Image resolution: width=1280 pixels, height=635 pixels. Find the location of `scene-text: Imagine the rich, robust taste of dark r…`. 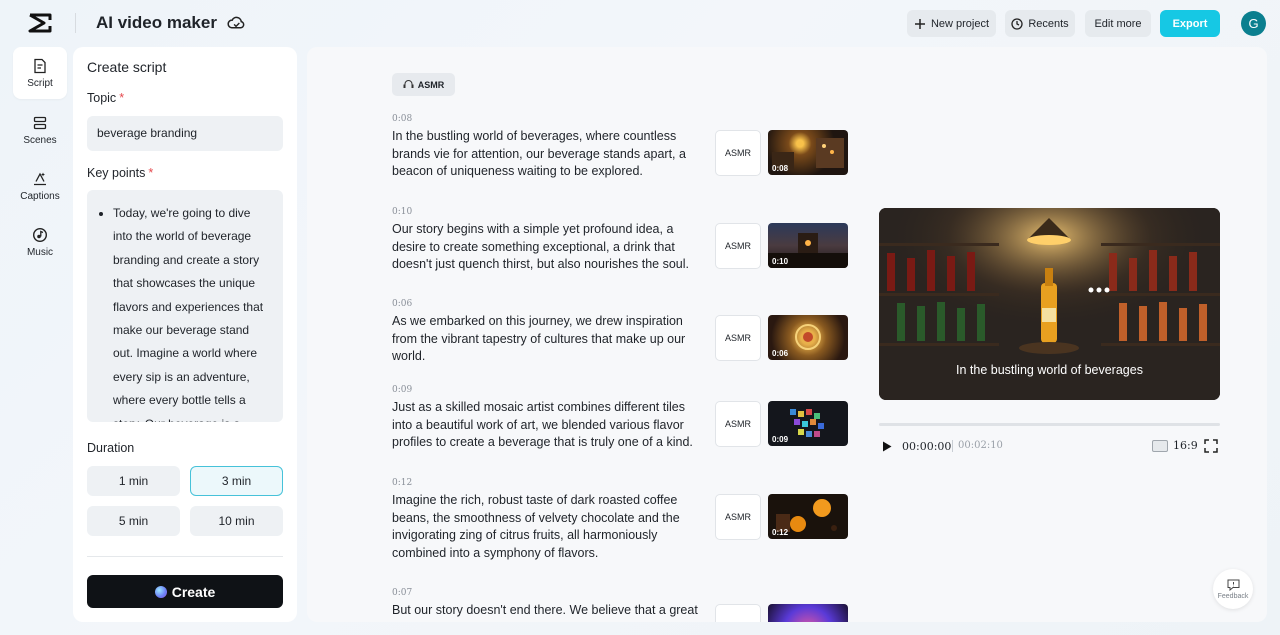

scene-text: Imagine the rich, robust taste of dark r… is located at coordinates (549, 527).